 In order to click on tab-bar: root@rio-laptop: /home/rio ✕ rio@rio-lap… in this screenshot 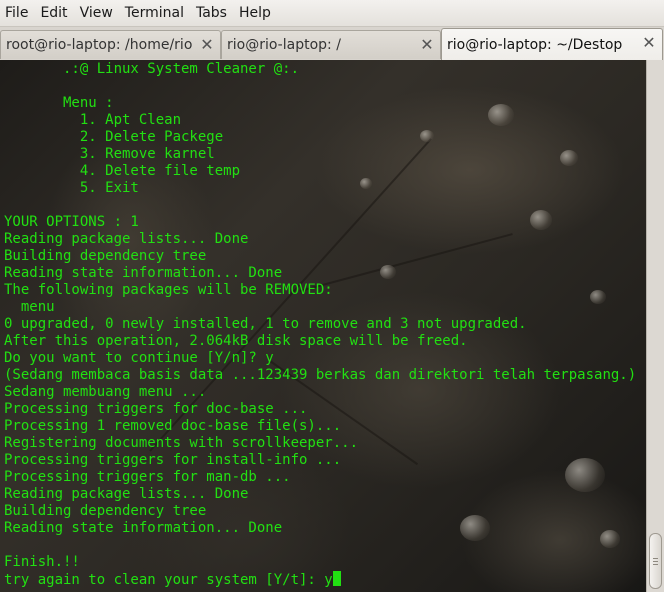, I will do `click(332, 44)`.